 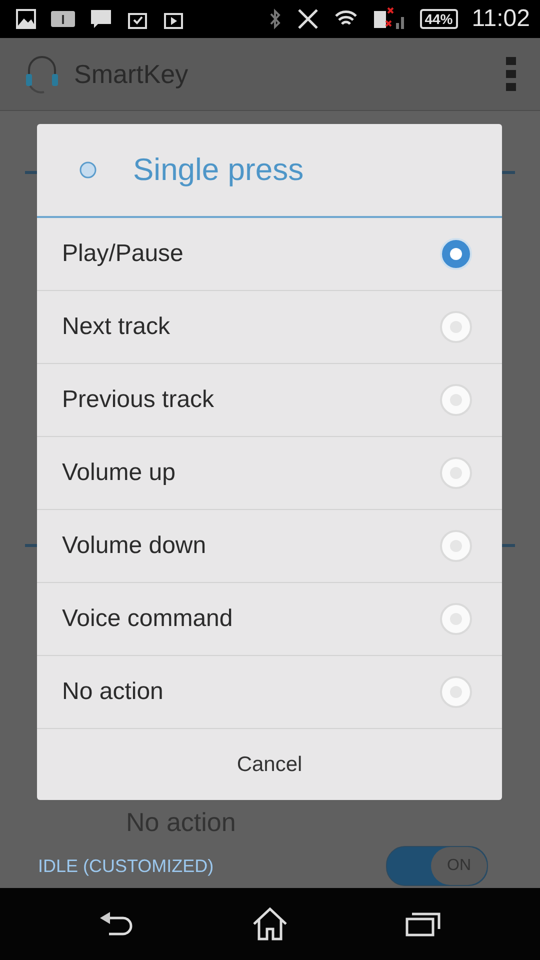 What do you see at coordinates (389, 19) in the screenshot?
I see `sim-missing-icon` at bounding box center [389, 19].